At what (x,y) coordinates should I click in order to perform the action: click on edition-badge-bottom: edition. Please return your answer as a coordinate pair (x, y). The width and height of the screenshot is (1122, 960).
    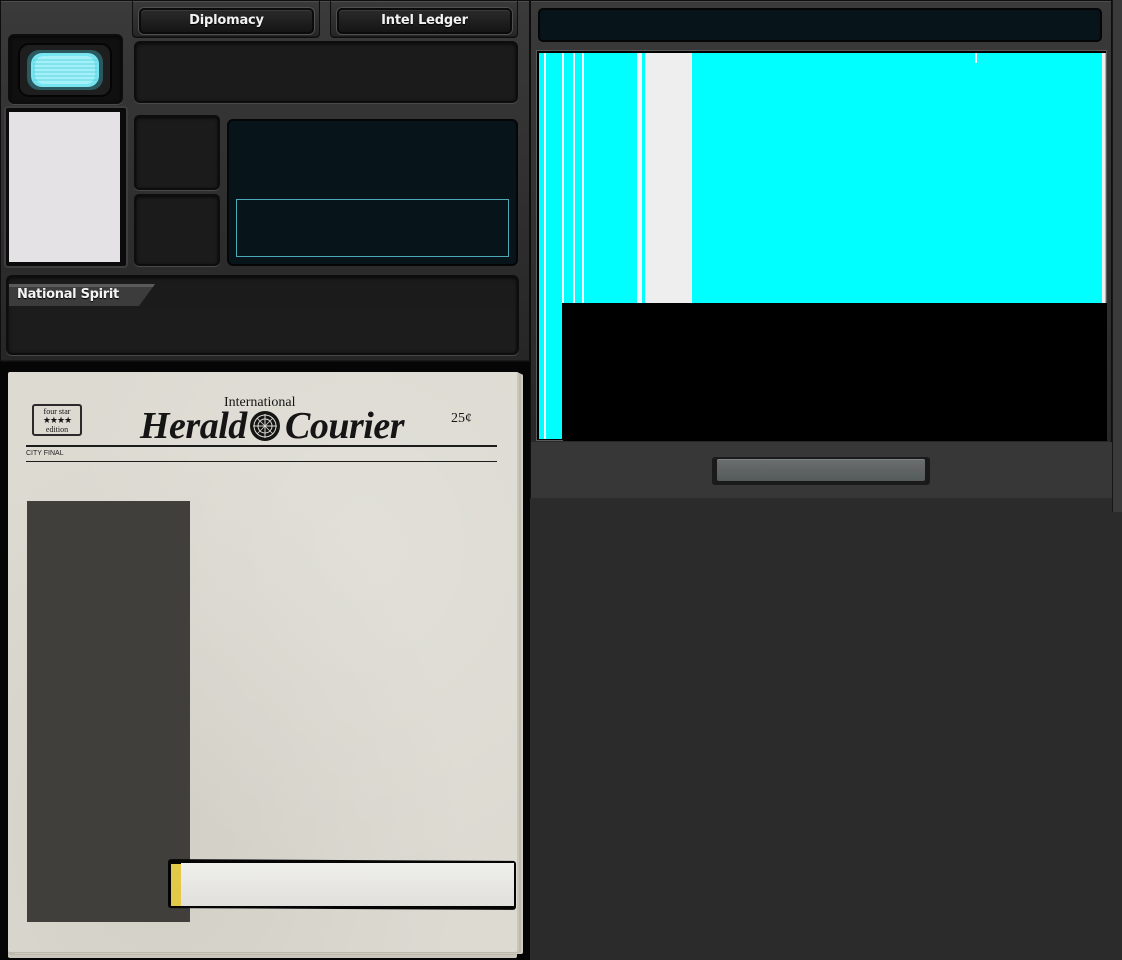
    Looking at the image, I should click on (57, 429).